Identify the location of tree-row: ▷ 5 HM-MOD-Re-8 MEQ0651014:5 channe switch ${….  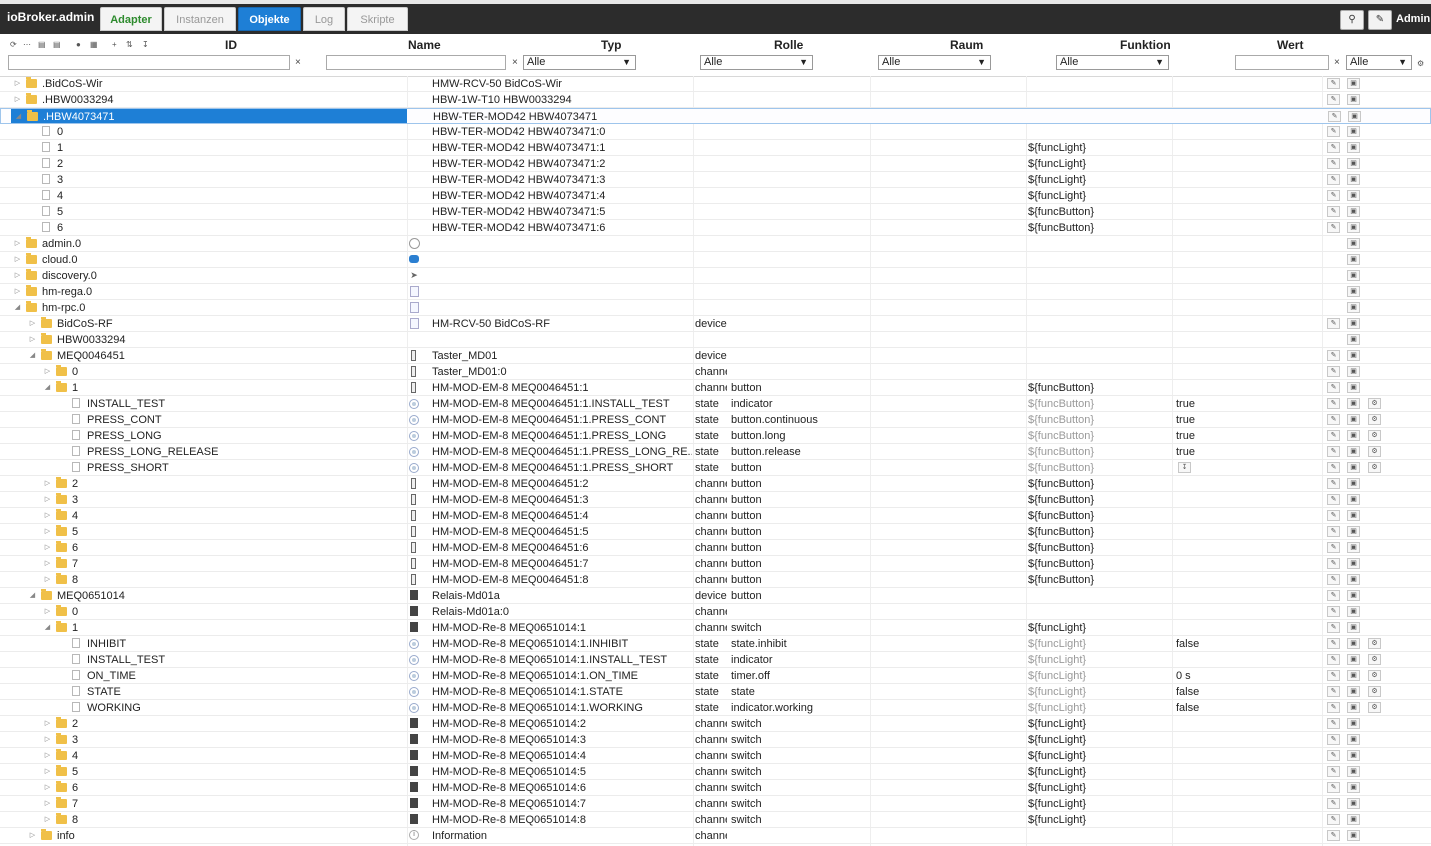
(715, 772).